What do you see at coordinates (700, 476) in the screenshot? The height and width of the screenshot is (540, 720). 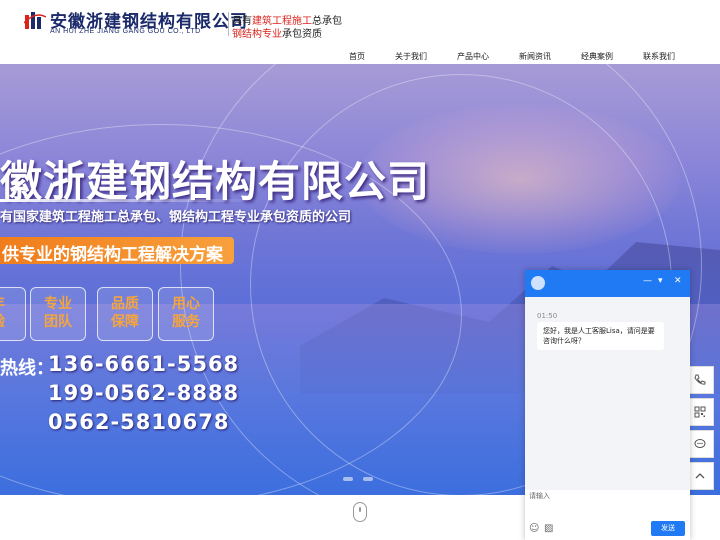 I see `back-to-top-icon` at bounding box center [700, 476].